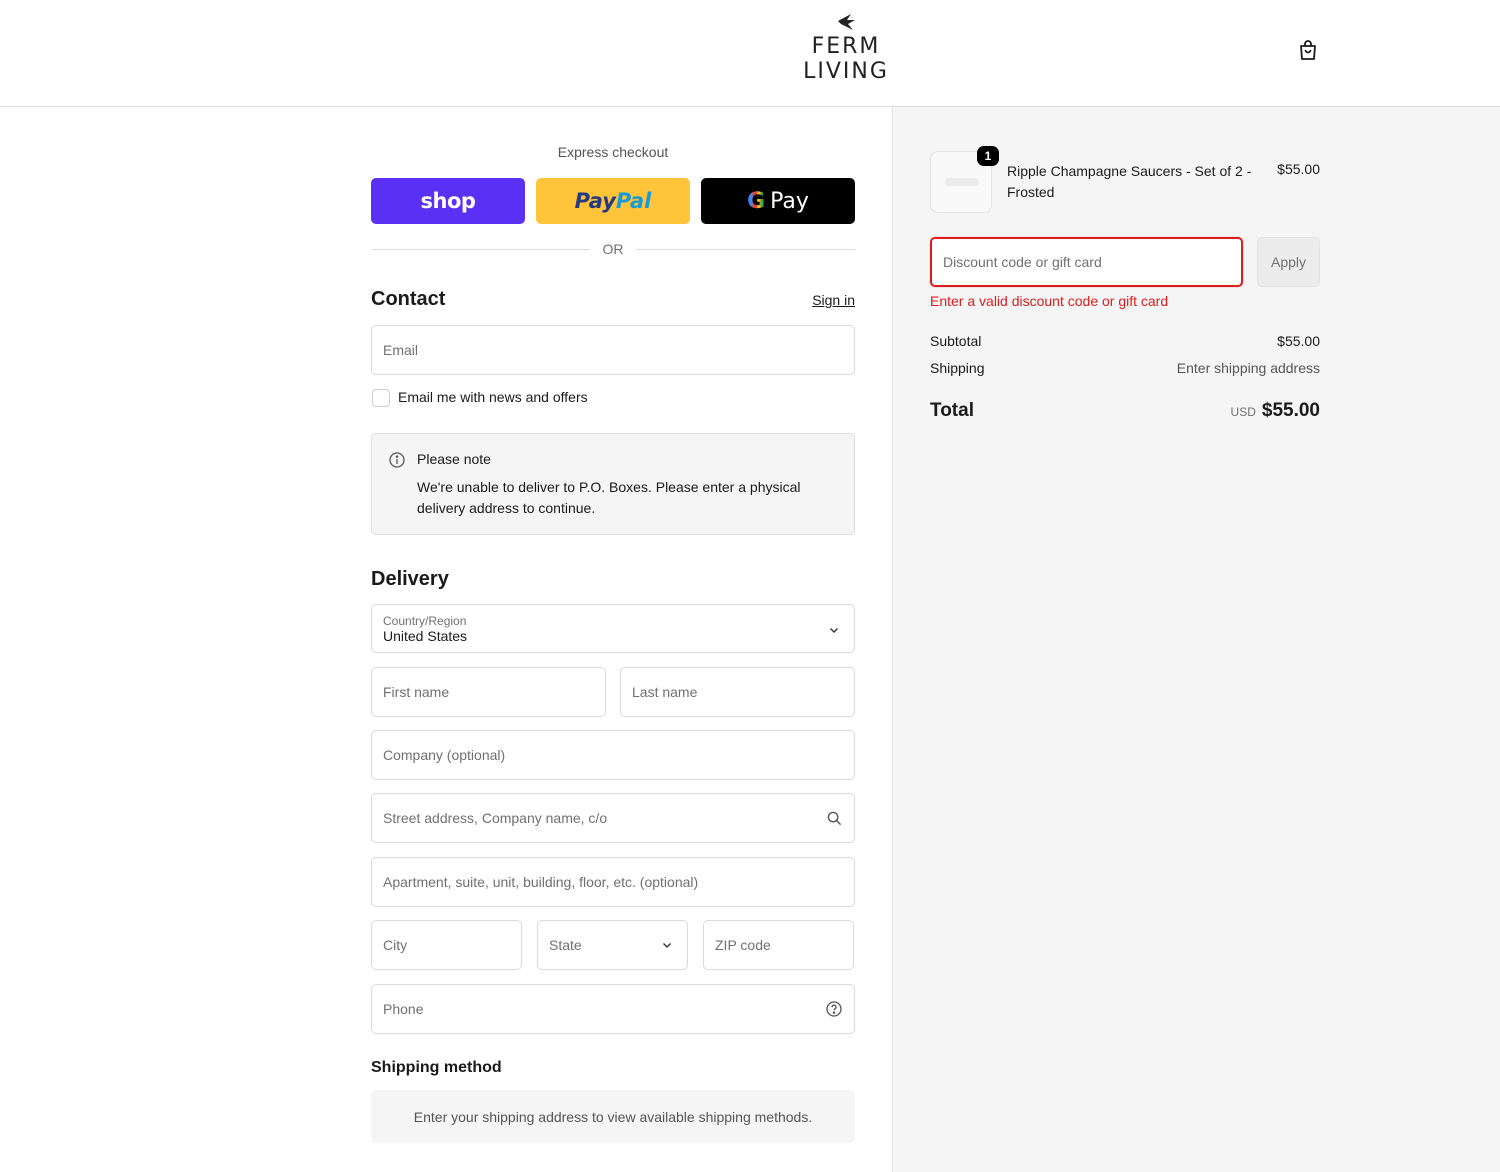 This screenshot has width=1500, height=1172. What do you see at coordinates (737, 692) in the screenshot?
I see `last-name-field: Last name` at bounding box center [737, 692].